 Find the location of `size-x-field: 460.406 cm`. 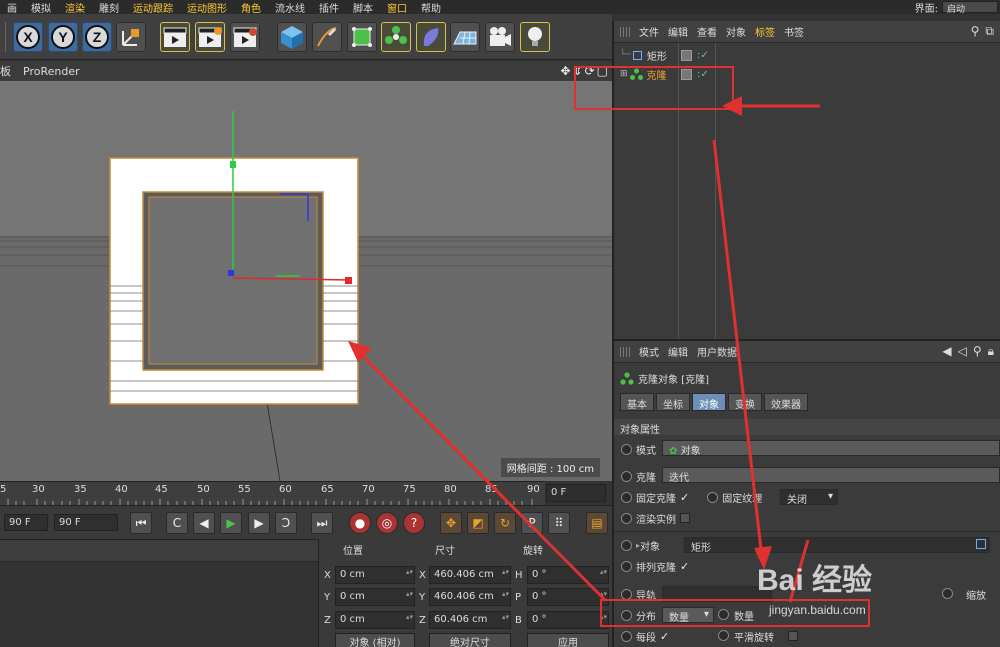

size-x-field: 460.406 cm is located at coordinates (470, 575).